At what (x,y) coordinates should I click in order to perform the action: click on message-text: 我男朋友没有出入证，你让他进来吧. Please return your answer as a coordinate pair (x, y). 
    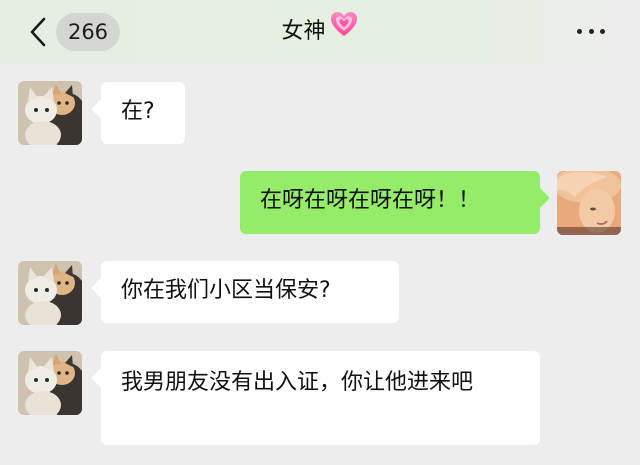
    Looking at the image, I should click on (297, 382).